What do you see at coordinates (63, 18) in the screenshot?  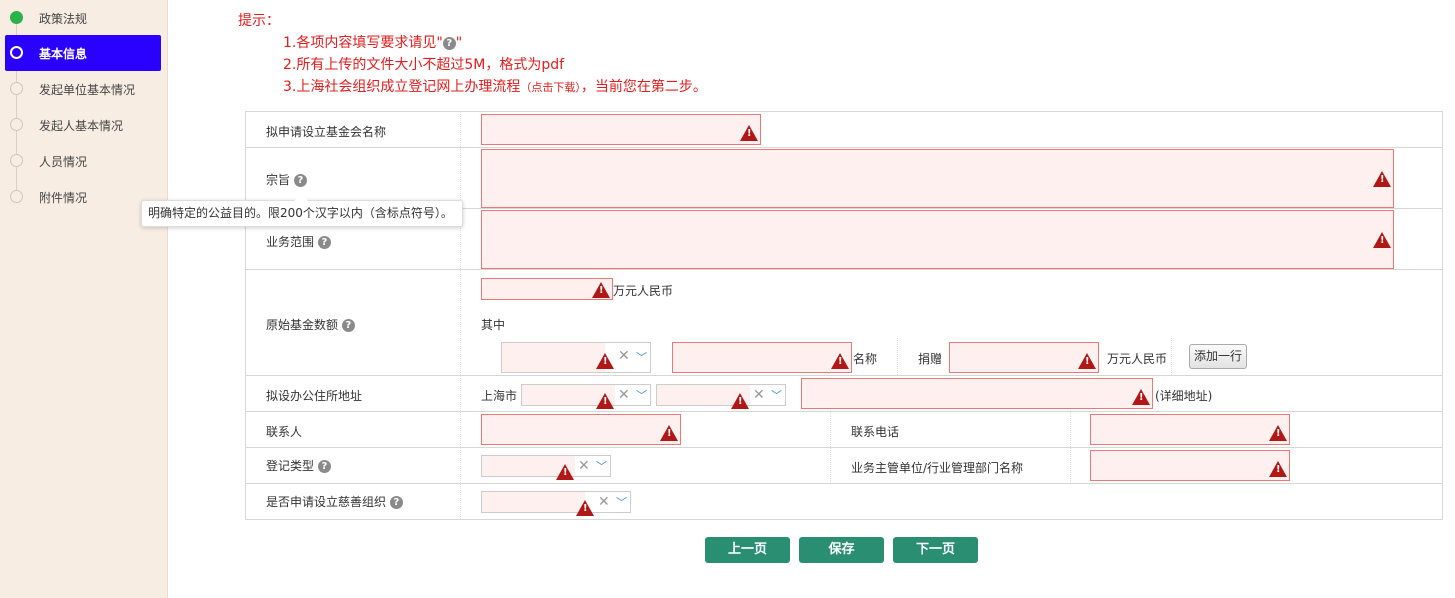 I see `sidebar-item-label: 政策法规` at bounding box center [63, 18].